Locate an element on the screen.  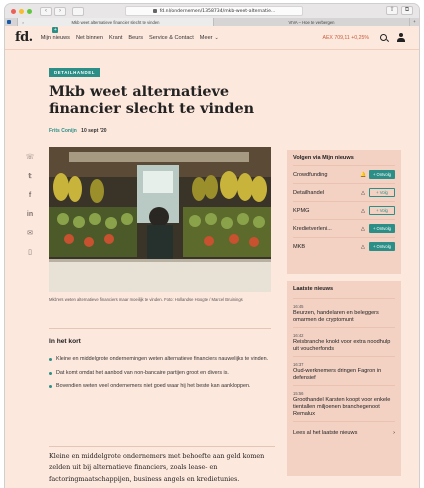
aex-ticker: AEX 709,11 +0,25% is located at coordinates (346, 38).